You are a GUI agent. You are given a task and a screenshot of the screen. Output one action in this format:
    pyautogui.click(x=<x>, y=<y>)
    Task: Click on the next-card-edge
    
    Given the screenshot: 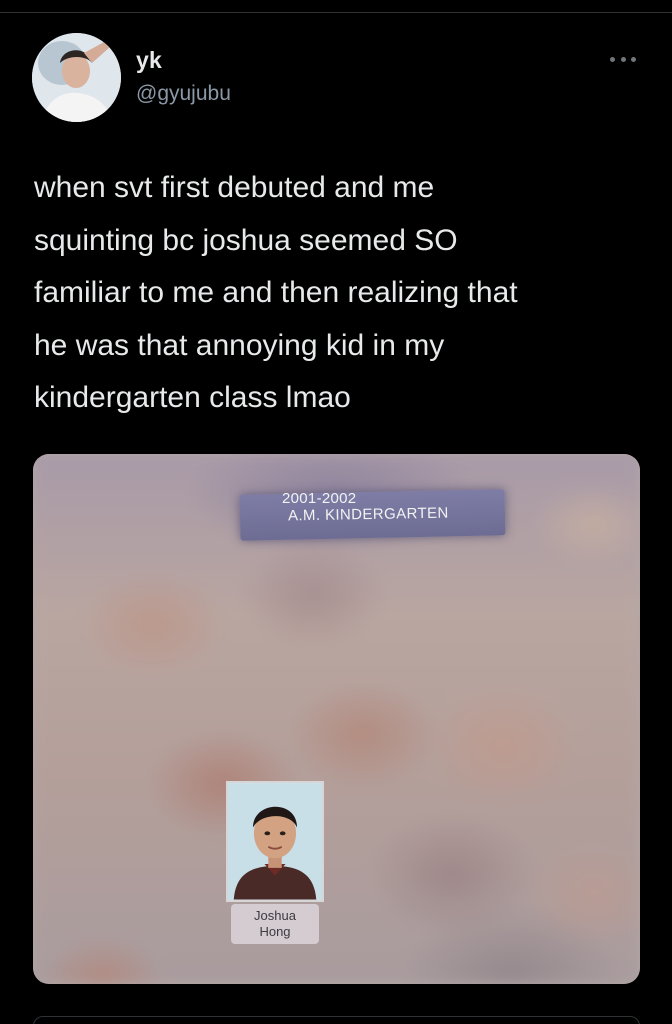 What is the action you would take?
    pyautogui.click(x=336, y=1020)
    